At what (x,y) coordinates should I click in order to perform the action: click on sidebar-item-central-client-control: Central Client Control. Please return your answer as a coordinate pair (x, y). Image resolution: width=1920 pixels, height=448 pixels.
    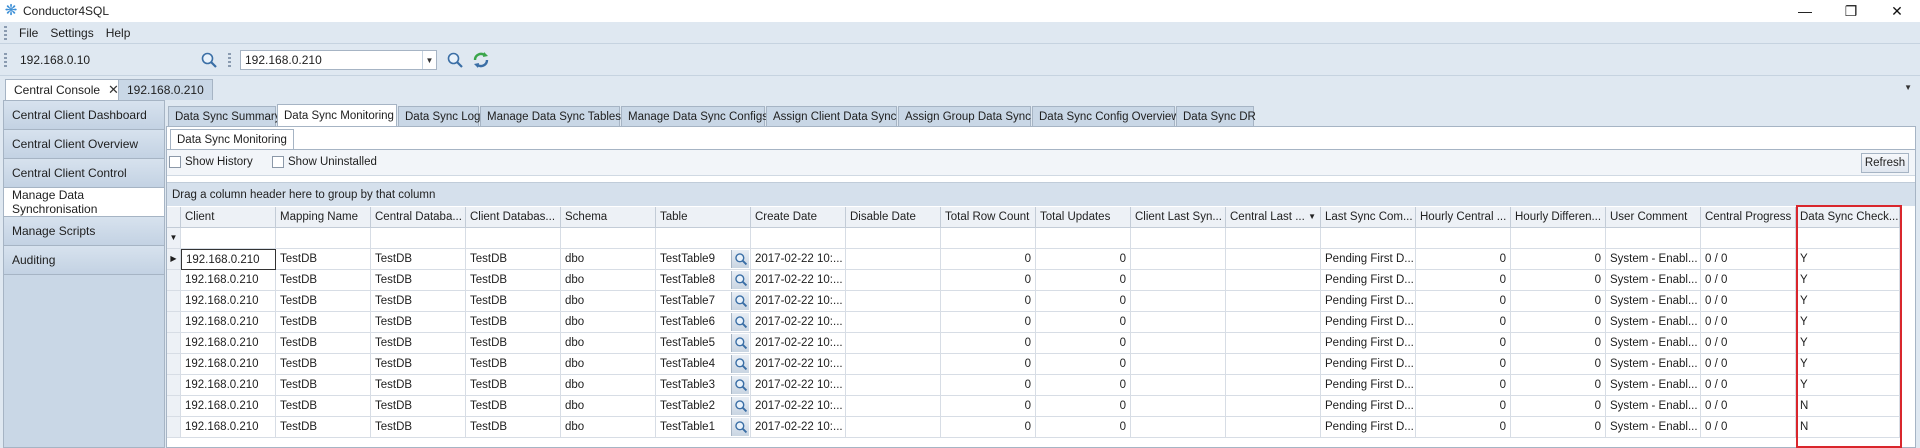
    Looking at the image, I should click on (84, 173).